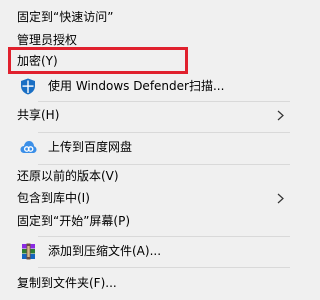 This screenshot has height=300, width=320. Describe the element at coordinates (149, 221) in the screenshot. I see `menu-item-pin-start: 固定到“开始”屏幕(P)` at that location.